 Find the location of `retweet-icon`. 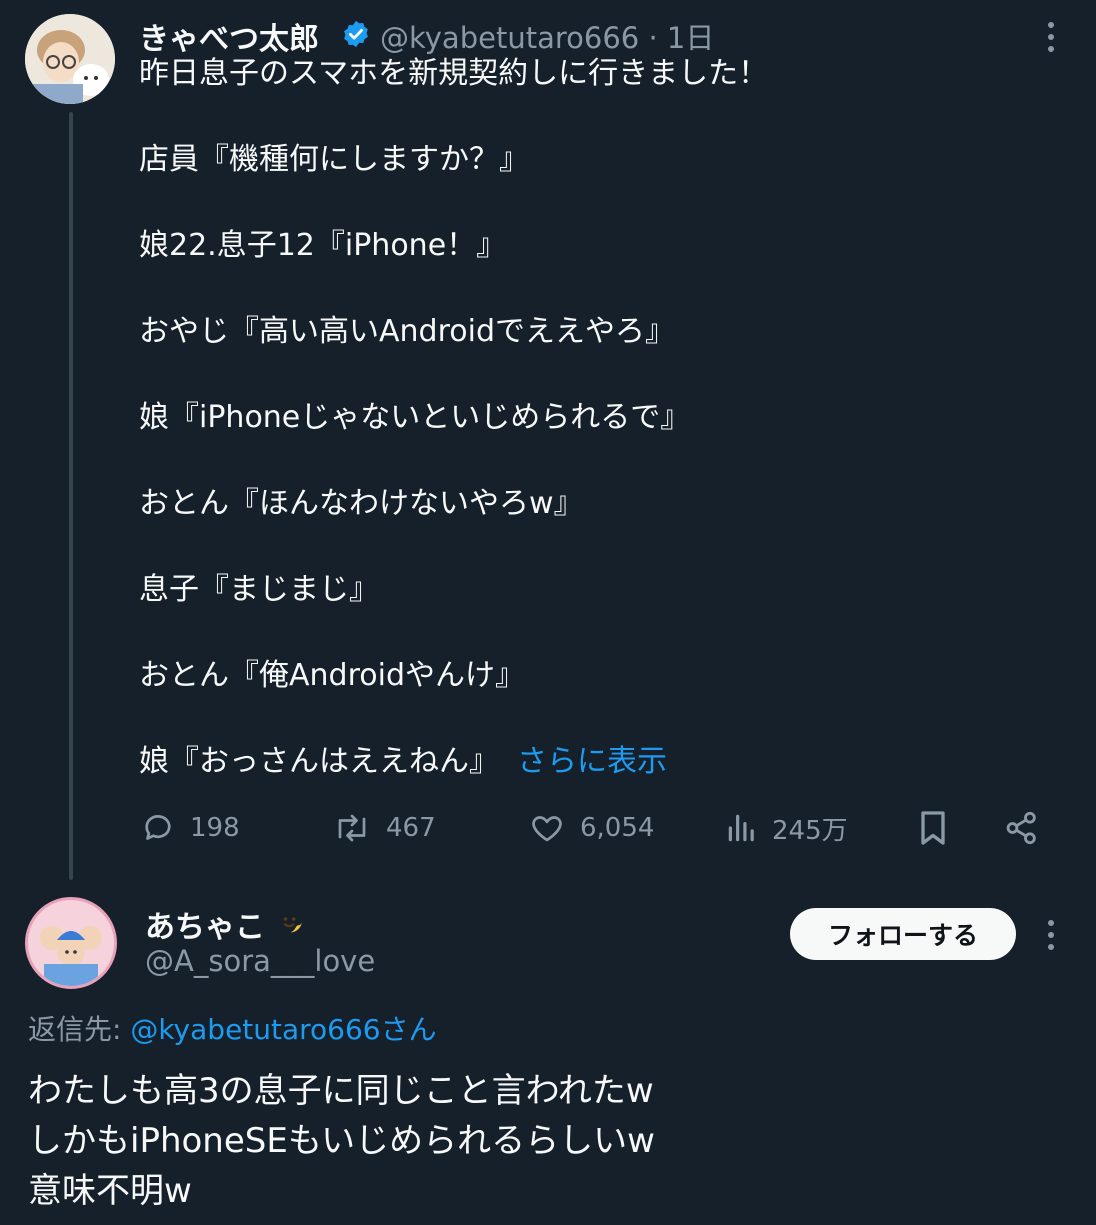

retweet-icon is located at coordinates (352, 828).